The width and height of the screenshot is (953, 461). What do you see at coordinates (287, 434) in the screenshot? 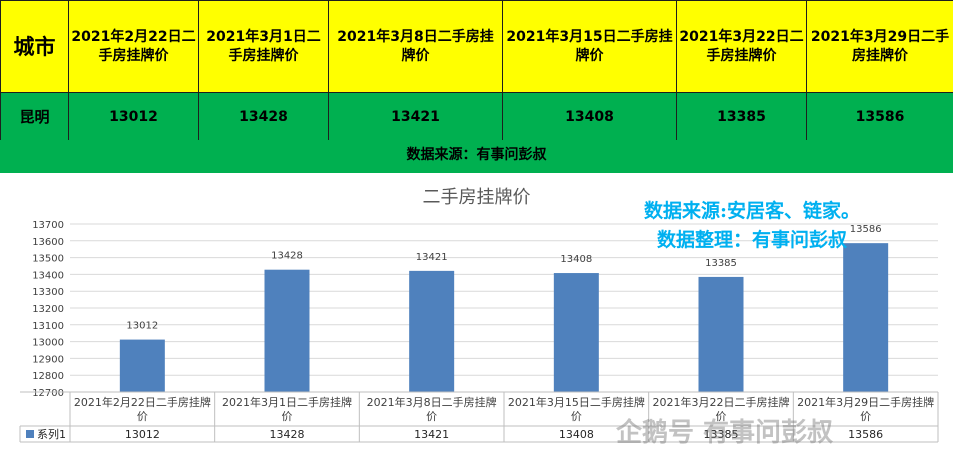
I see `data-table-value: 13428` at bounding box center [287, 434].